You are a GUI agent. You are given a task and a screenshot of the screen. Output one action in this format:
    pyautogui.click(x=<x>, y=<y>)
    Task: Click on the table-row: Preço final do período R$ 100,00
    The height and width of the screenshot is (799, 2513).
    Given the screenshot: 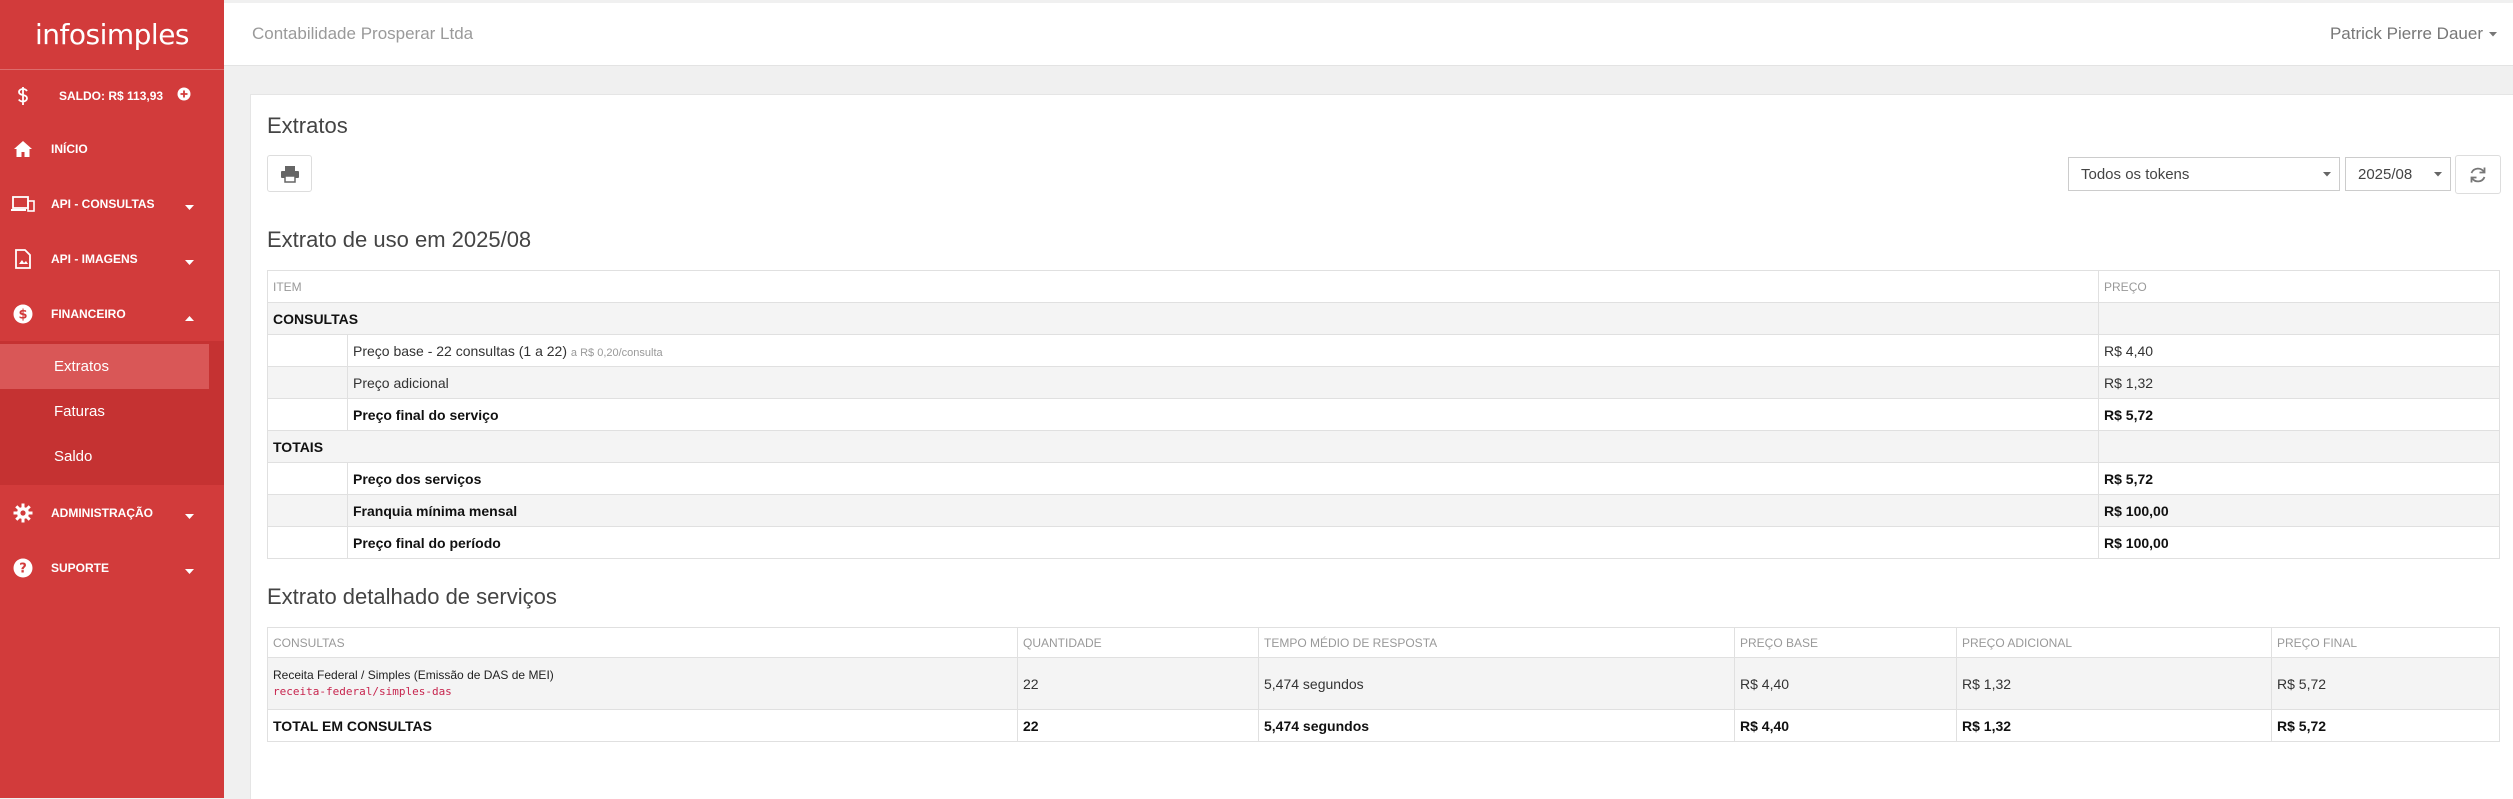 What is the action you would take?
    pyautogui.click(x=1384, y=542)
    